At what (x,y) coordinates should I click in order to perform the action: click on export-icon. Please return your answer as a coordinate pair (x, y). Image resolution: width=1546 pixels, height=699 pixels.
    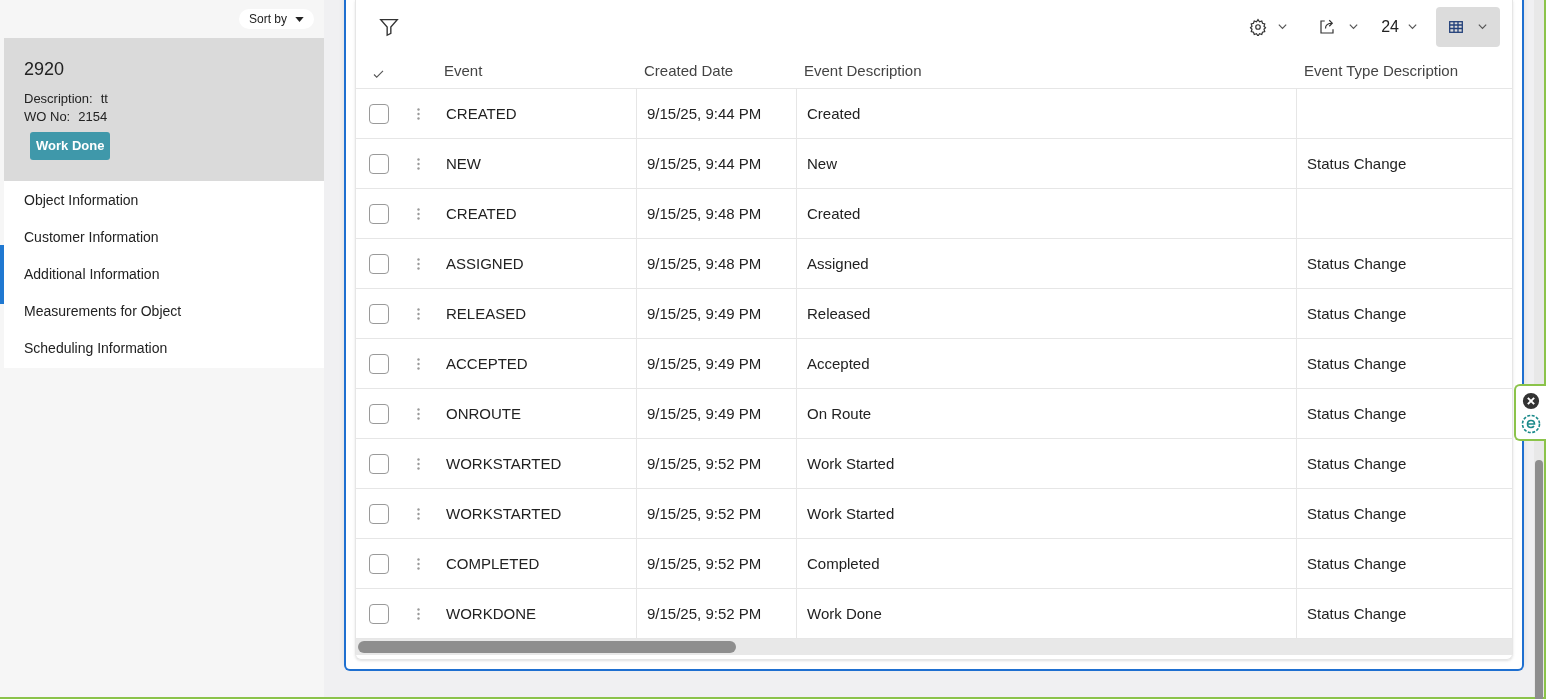
    Looking at the image, I should click on (1327, 26).